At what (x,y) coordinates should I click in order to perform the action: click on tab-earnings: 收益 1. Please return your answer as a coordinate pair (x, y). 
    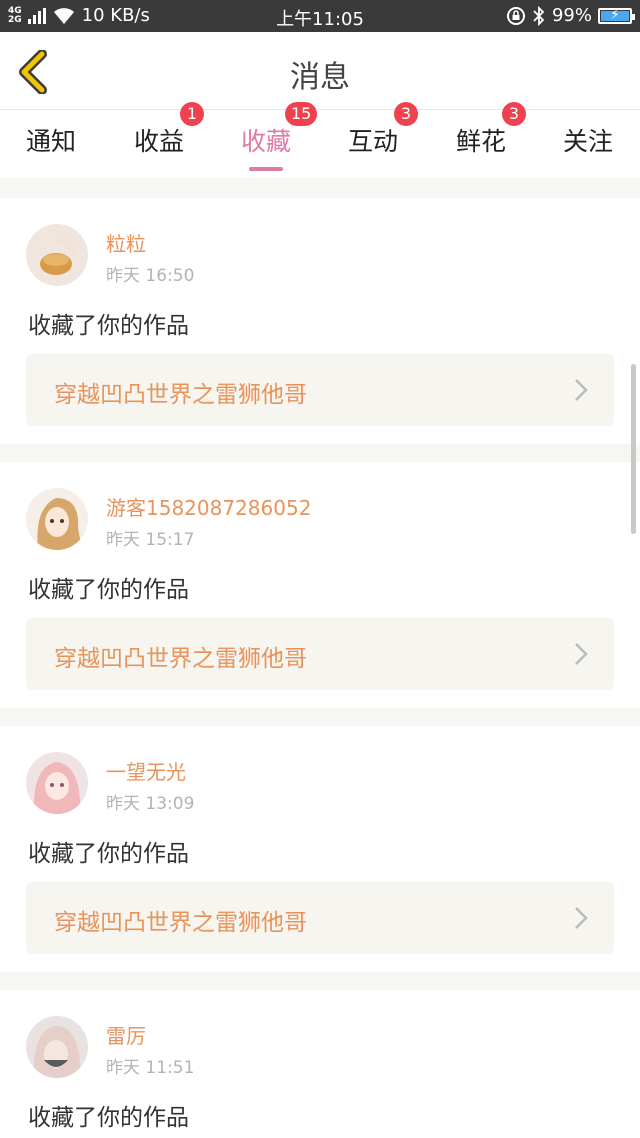
    Looking at the image, I should click on (169, 130).